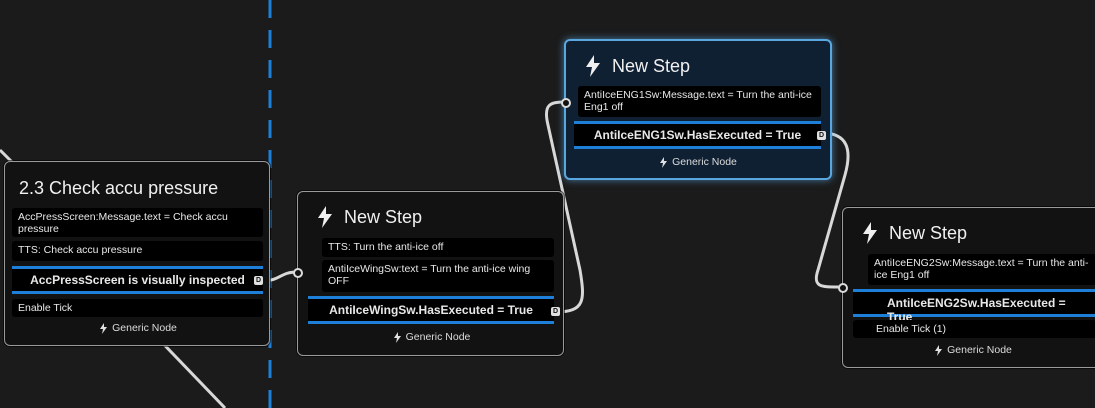 The height and width of the screenshot is (408, 1095). I want to click on action-row: TTS: Check accu pressure, so click(137, 251).